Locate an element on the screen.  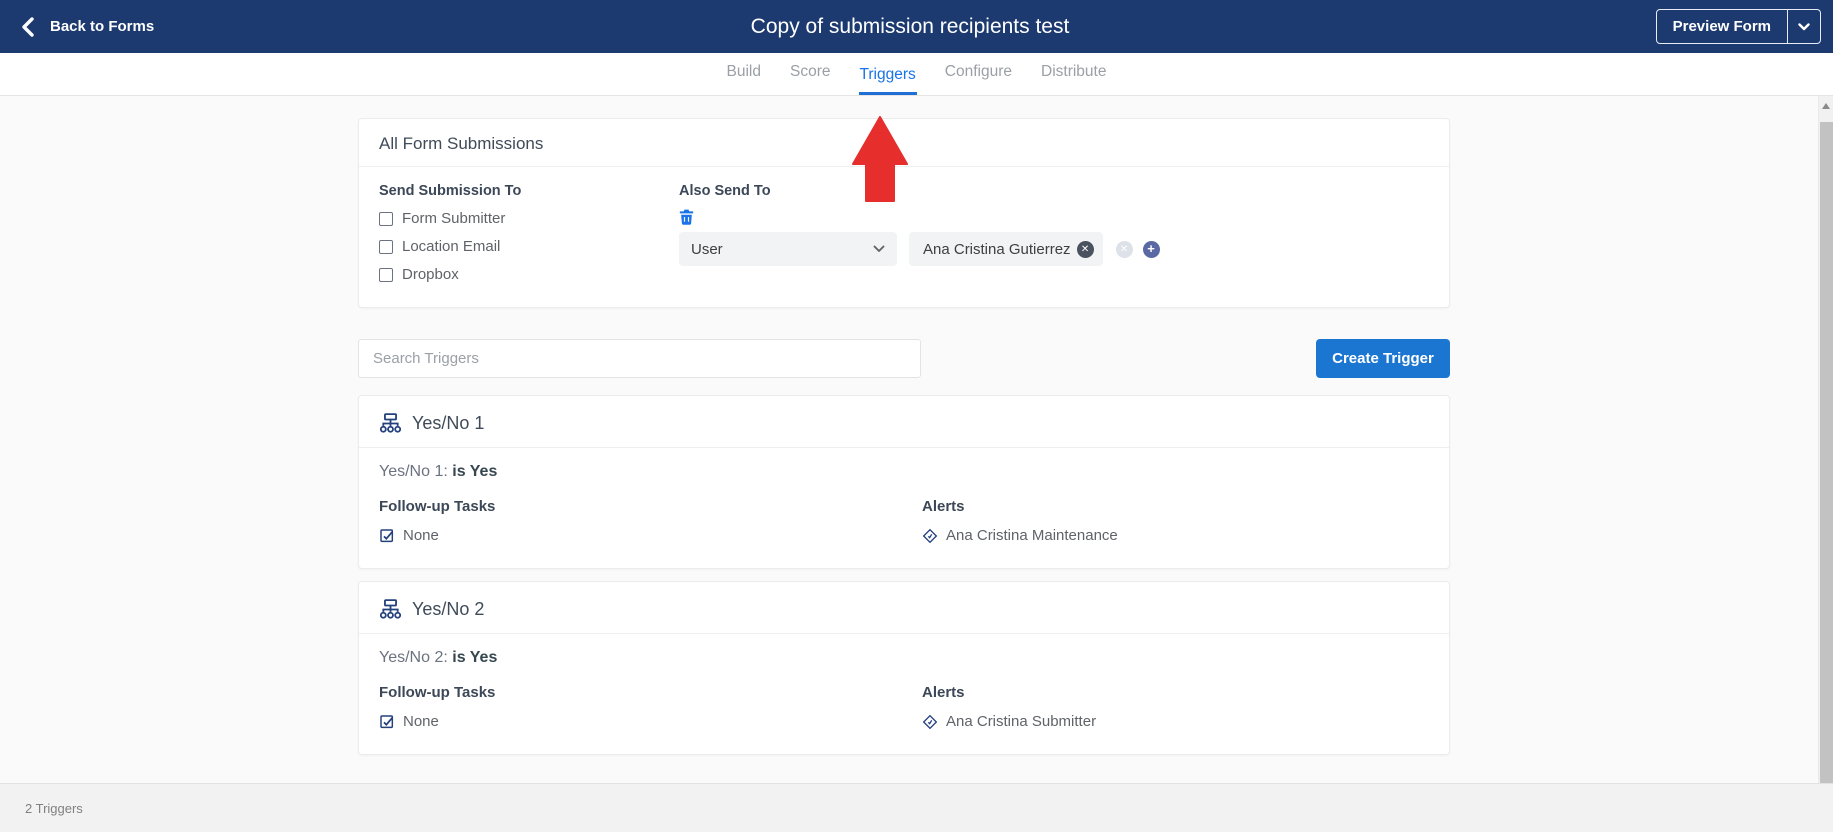
checkbox-row-location-email: Location Email is located at coordinates (529, 246).